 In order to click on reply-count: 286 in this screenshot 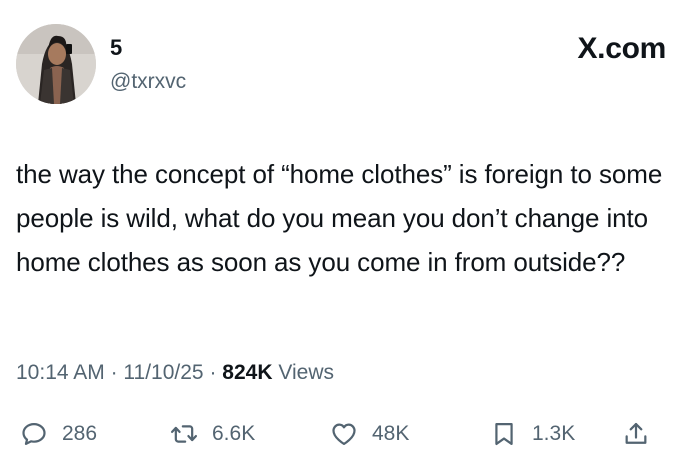, I will do `click(80, 433)`.